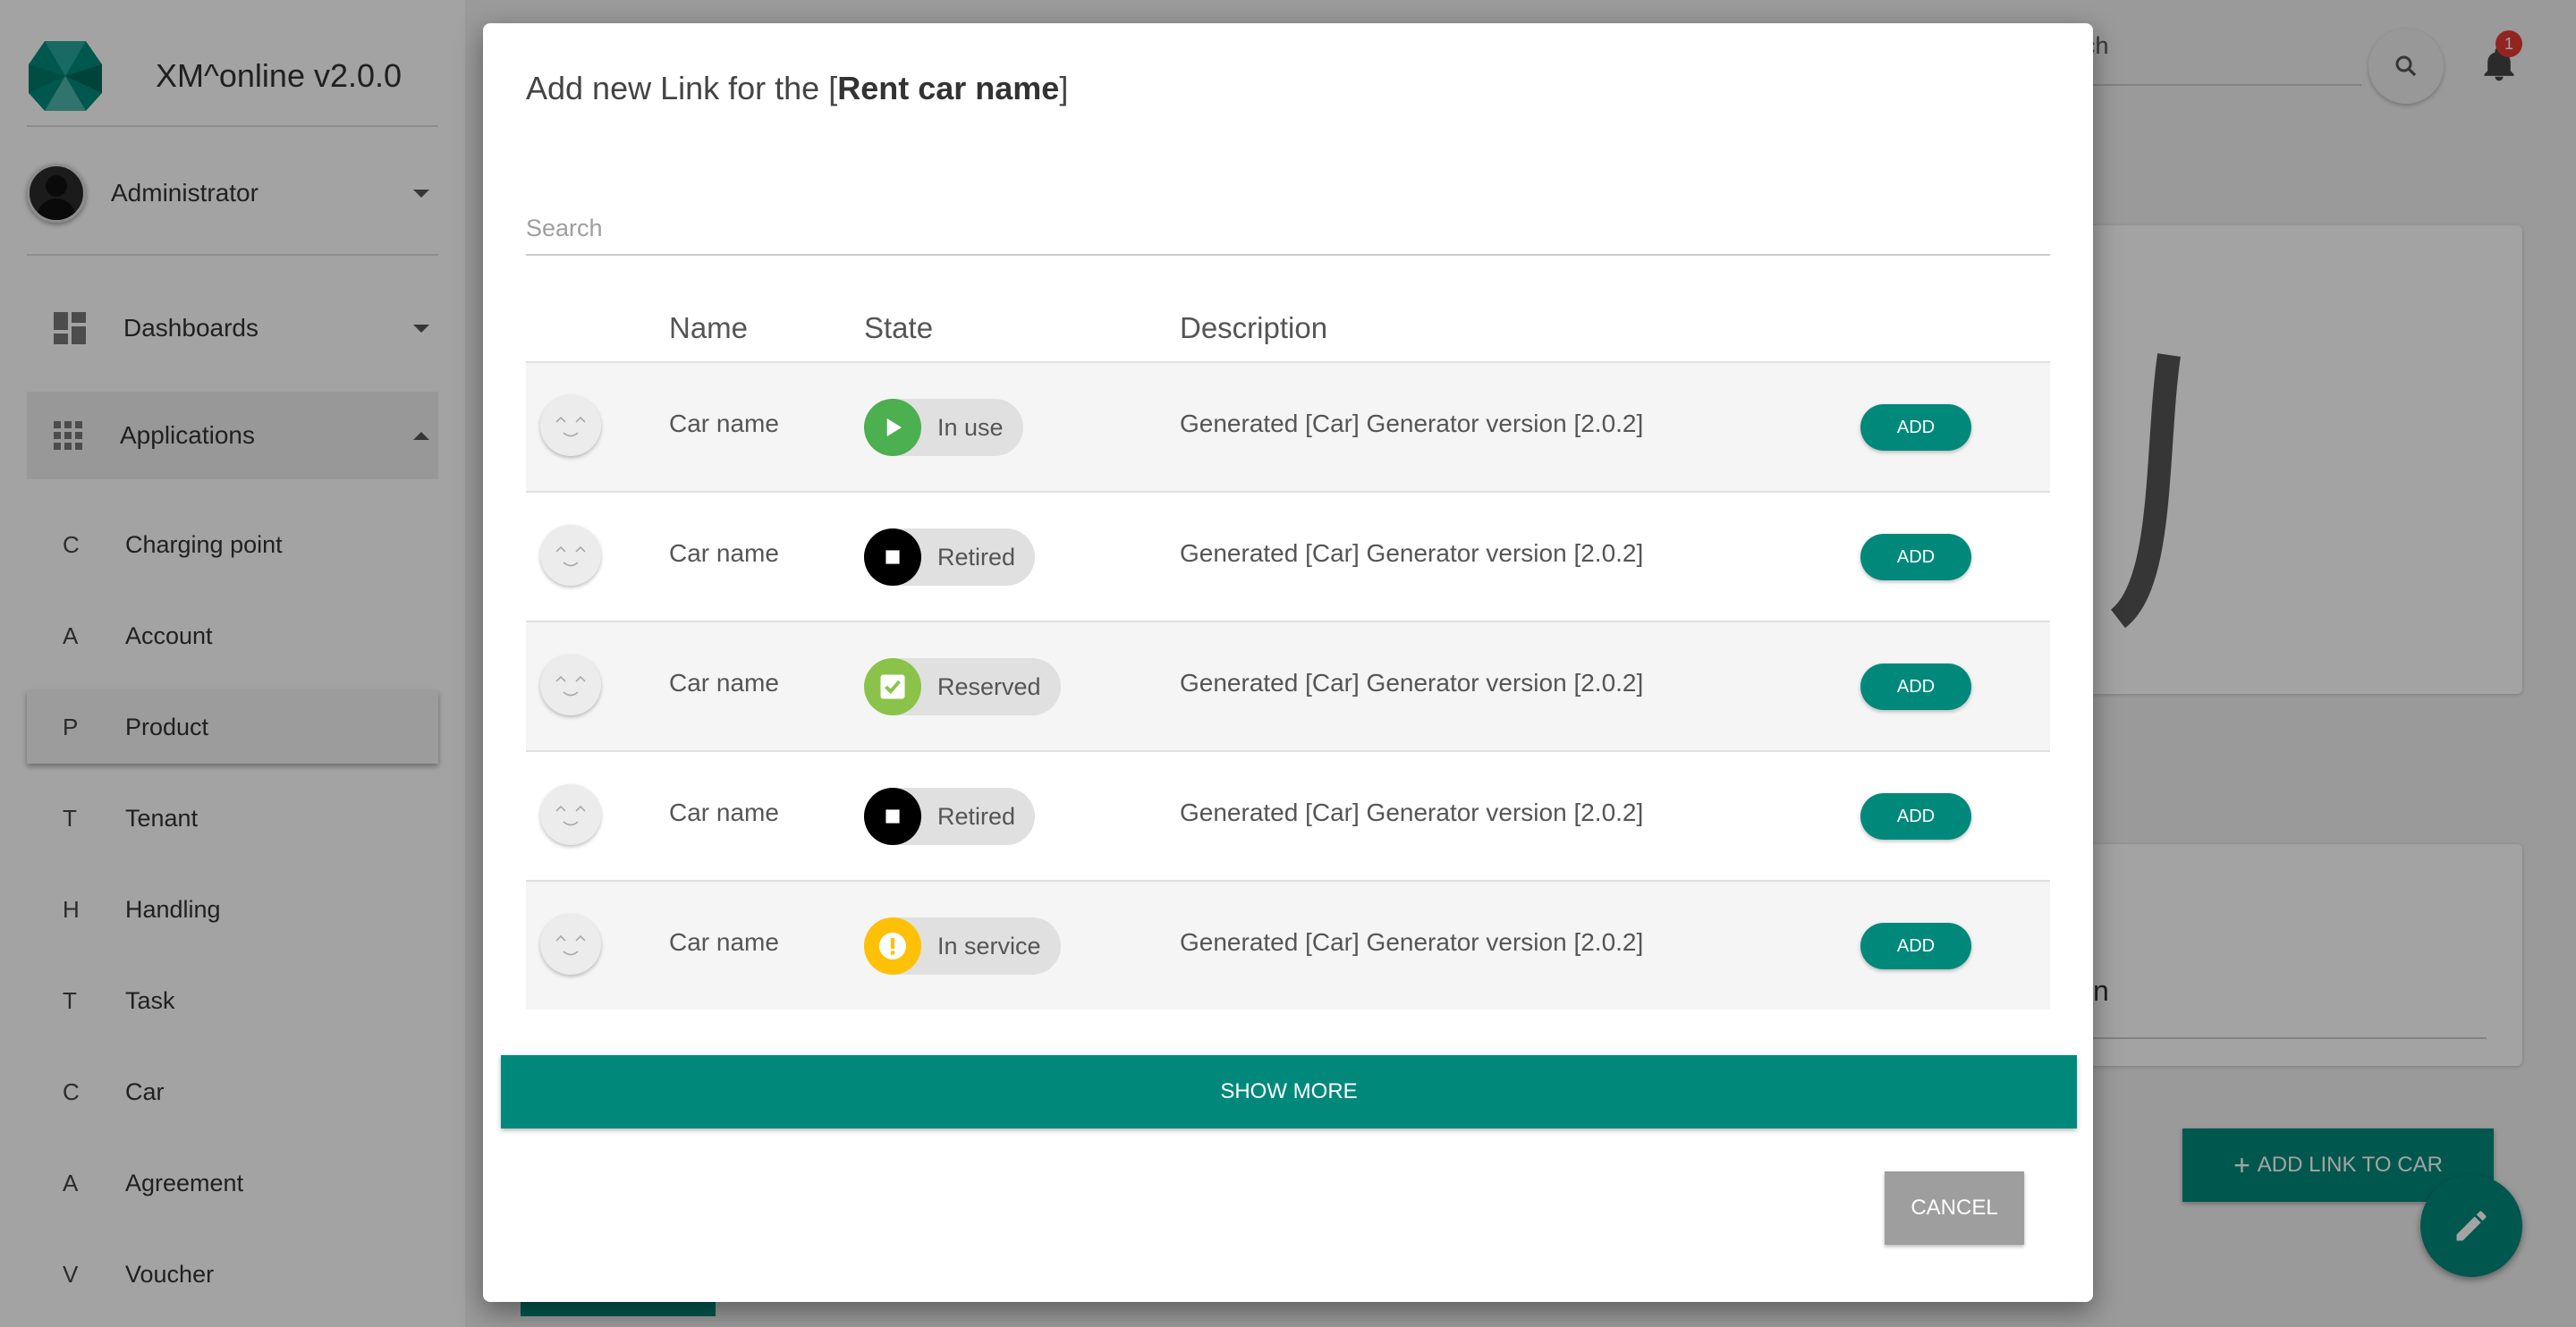 Image resolution: width=2576 pixels, height=1327 pixels. I want to click on column-header-name: Name, so click(709, 327).